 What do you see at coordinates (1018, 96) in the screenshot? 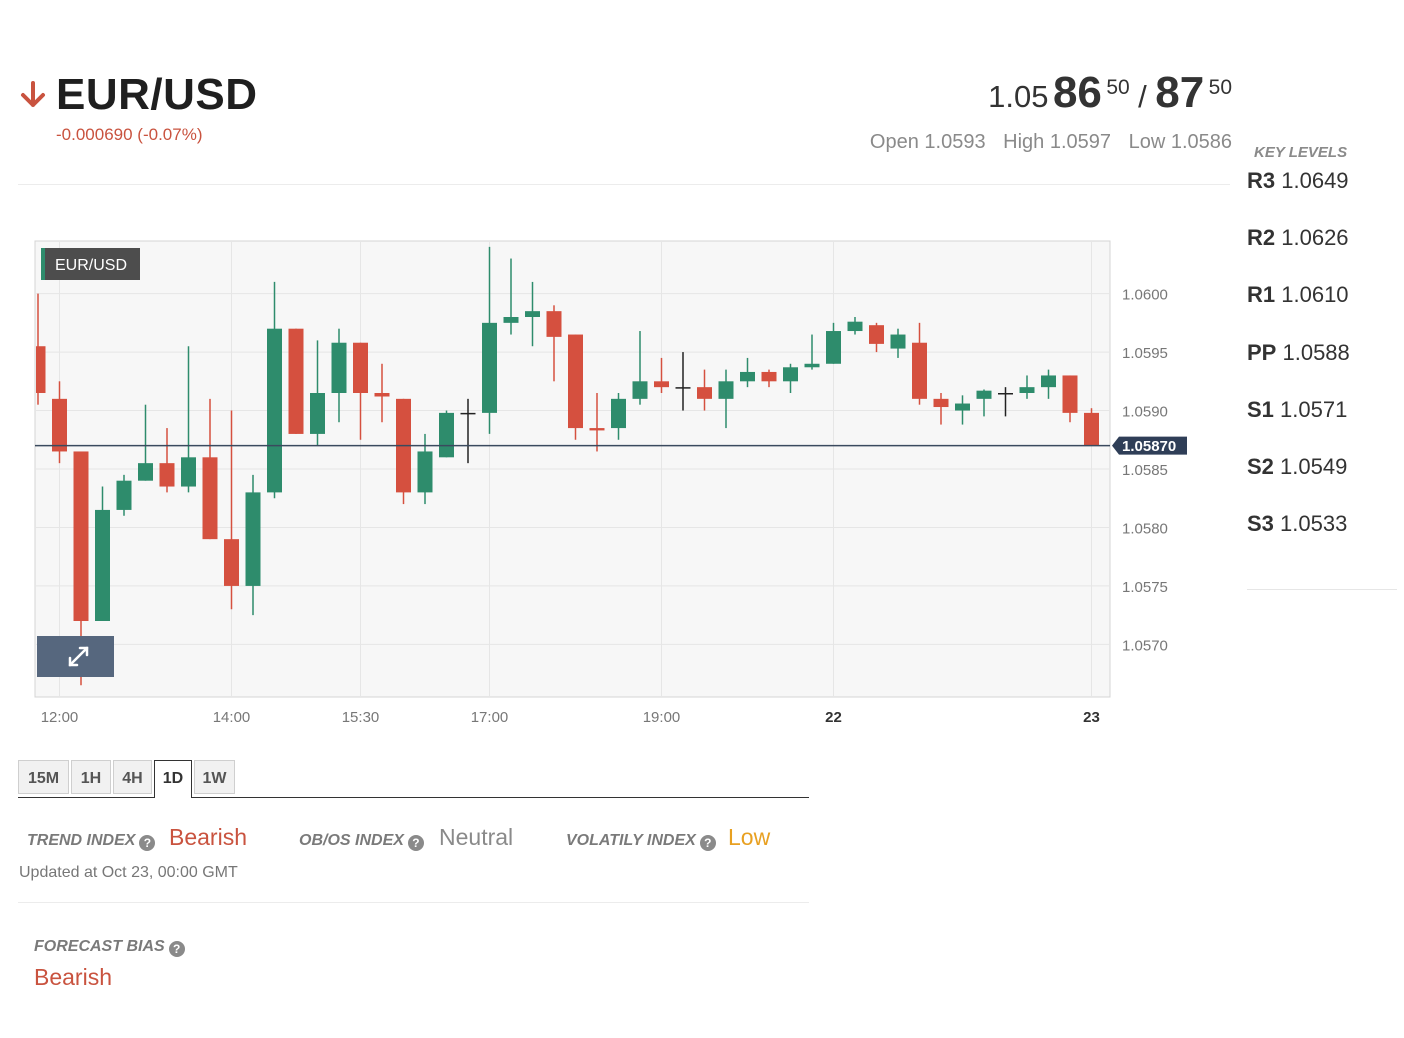
I see `bid-prefix: 1.05` at bounding box center [1018, 96].